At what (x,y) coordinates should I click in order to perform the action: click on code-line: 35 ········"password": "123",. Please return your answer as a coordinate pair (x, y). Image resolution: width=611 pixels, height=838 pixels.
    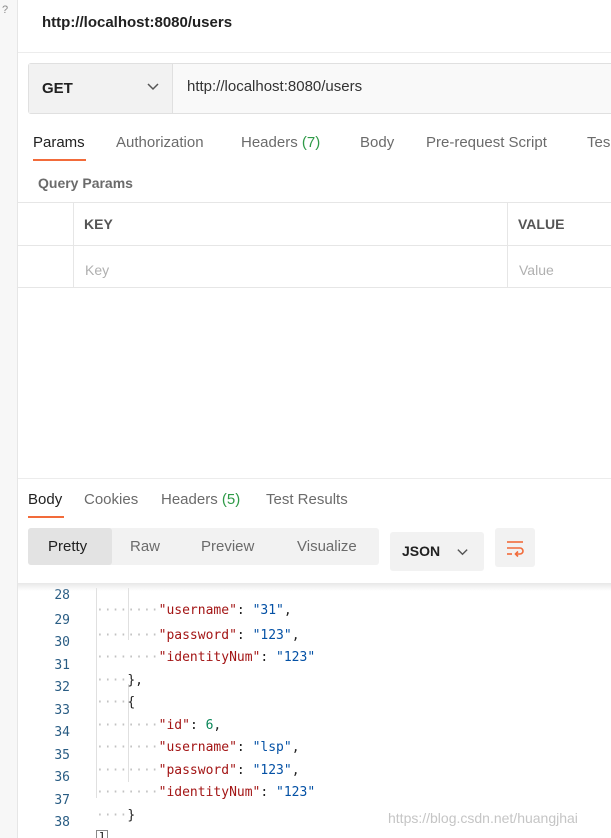
    Looking at the image, I should click on (33, 744).